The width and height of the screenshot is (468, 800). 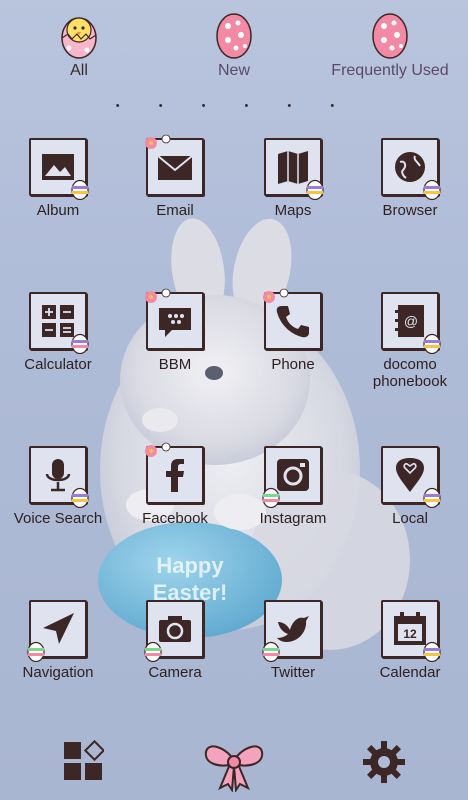 I want to click on app-bbm: BBM, so click(x=175, y=330).